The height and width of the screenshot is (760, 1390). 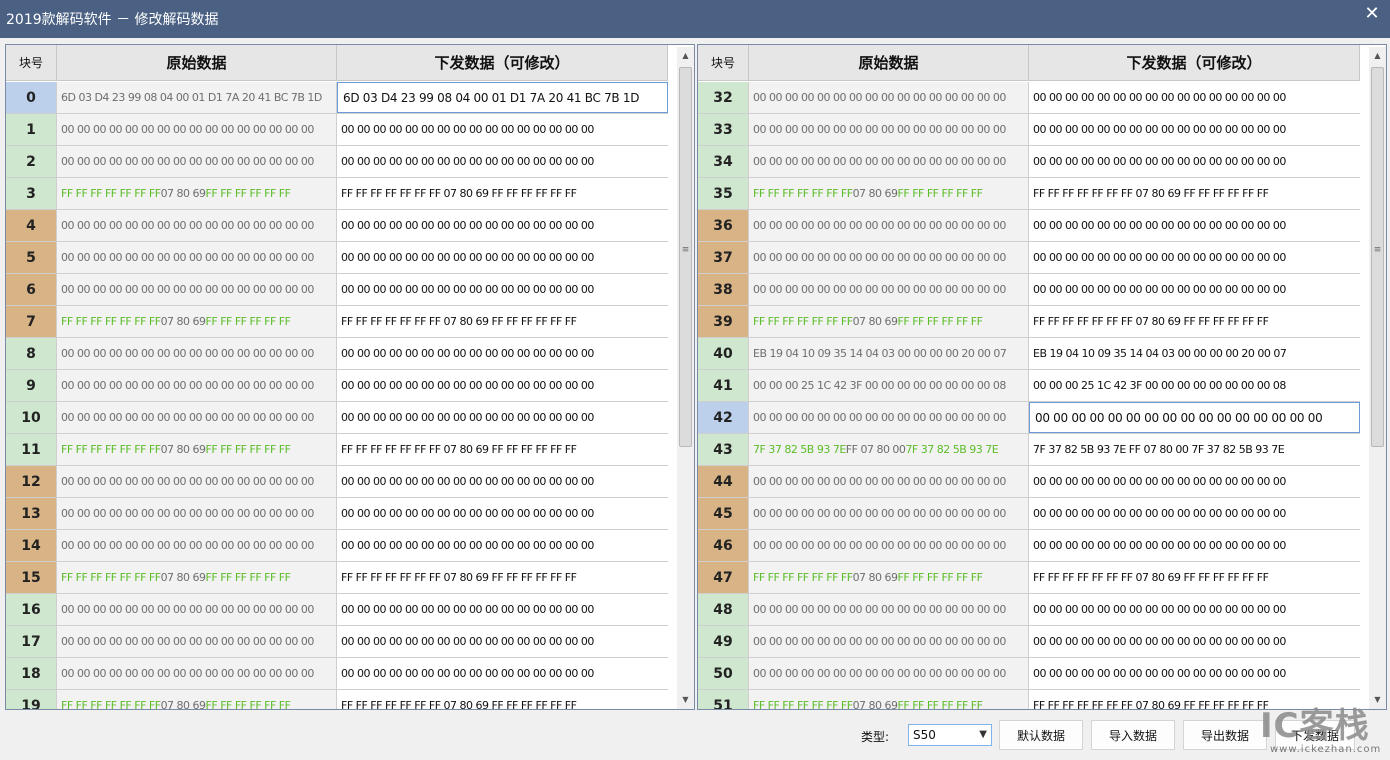 I want to click on block-index: 43, so click(x=723, y=449).